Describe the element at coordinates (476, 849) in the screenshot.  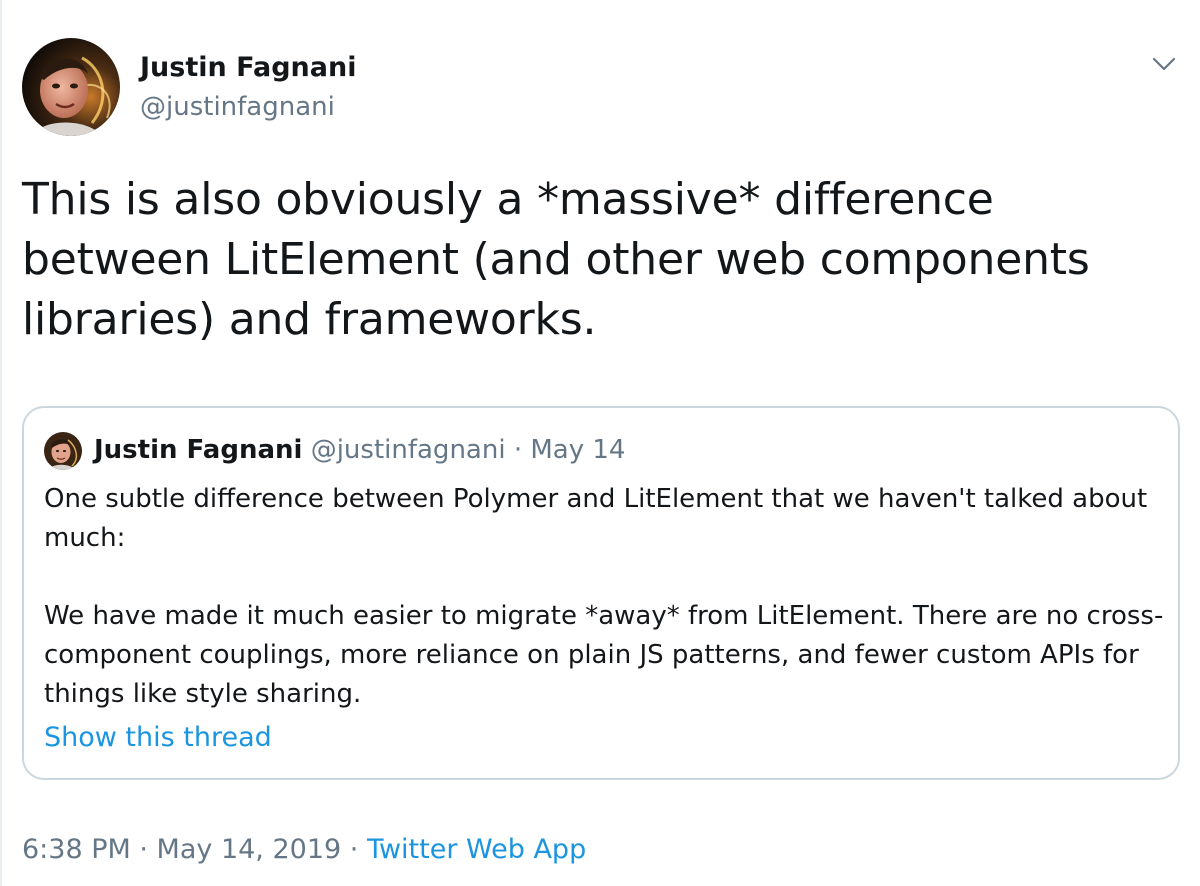
I see `tweet-source-link: Twitter Web App` at that location.